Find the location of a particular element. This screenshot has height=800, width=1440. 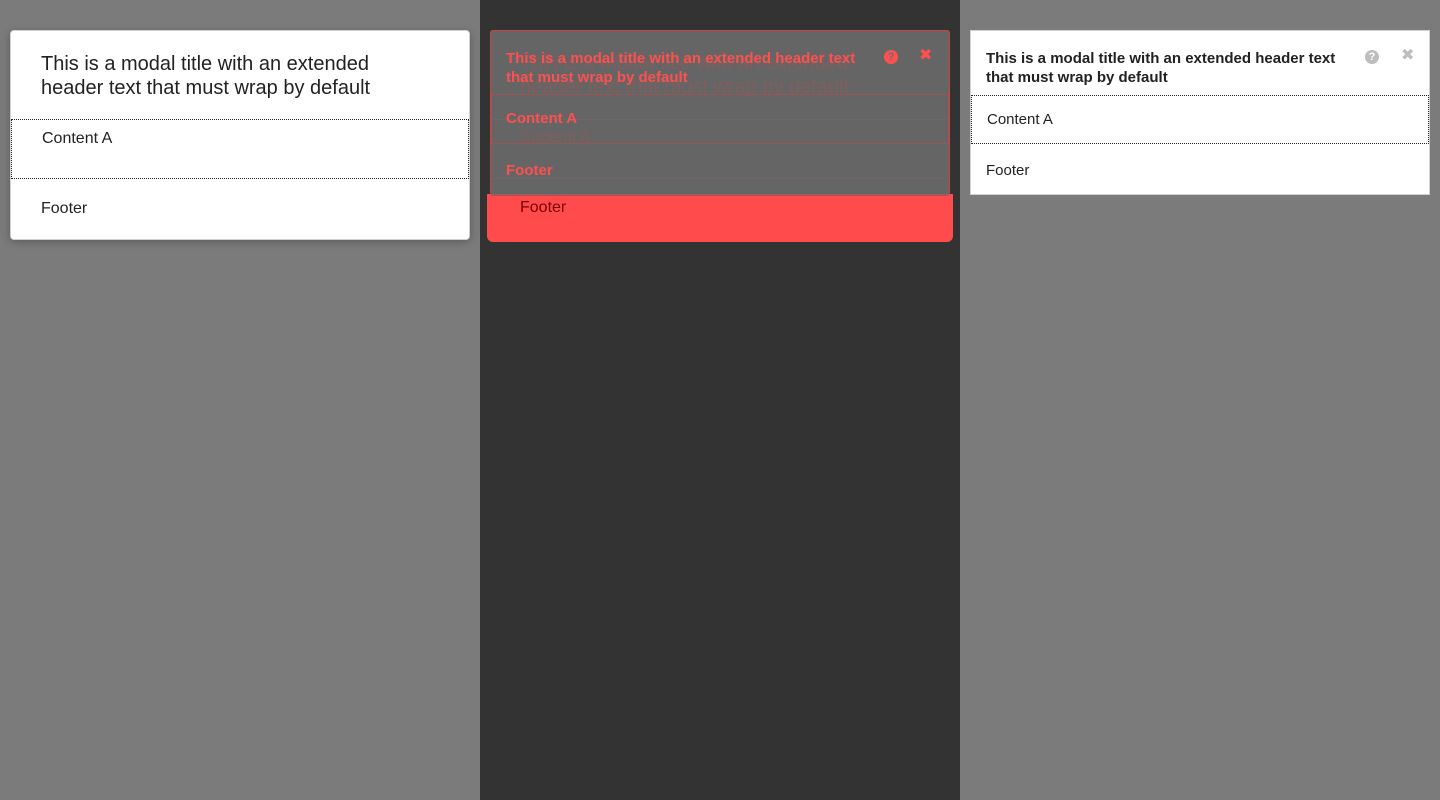

modal-footer: Footer is located at coordinates (64, 208).